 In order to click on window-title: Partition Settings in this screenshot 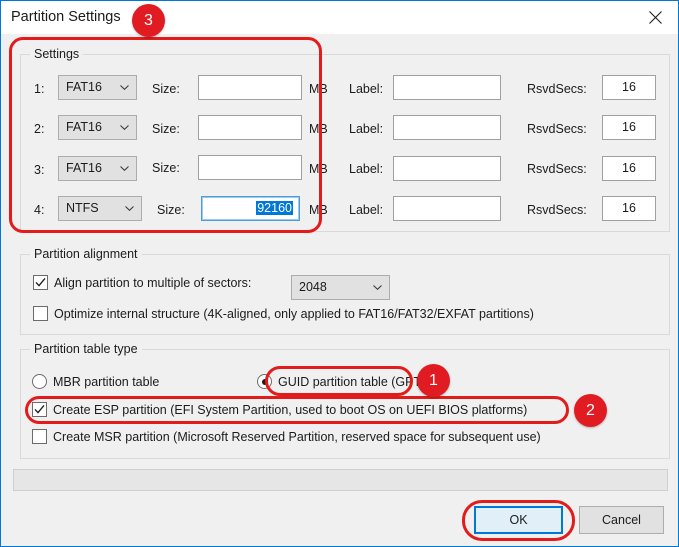, I will do `click(66, 17)`.